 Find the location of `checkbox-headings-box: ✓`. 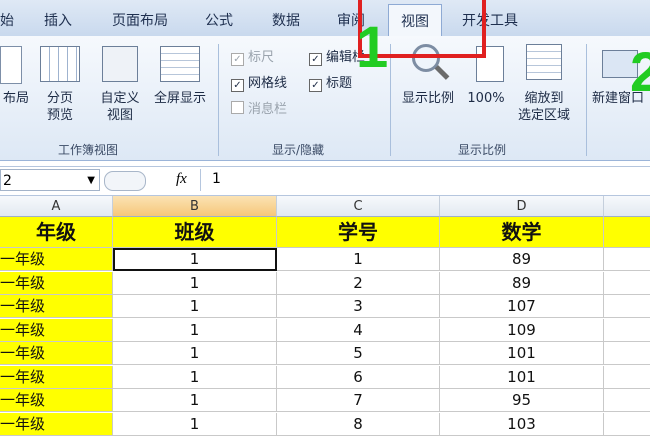

checkbox-headings-box: ✓ is located at coordinates (315, 85).